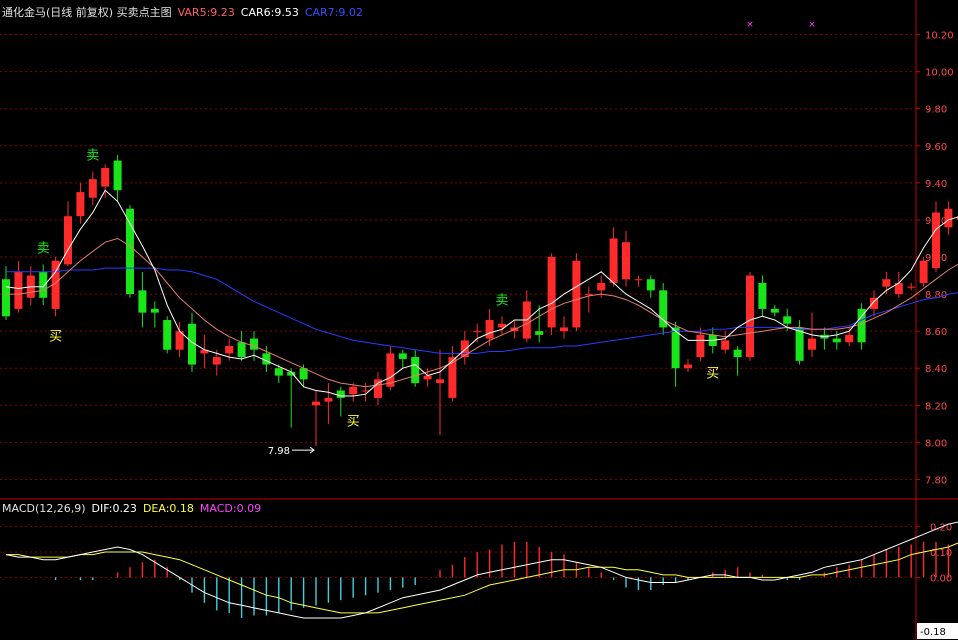  What do you see at coordinates (936, 147) in the screenshot?
I see `price-axis-label: 9.60` at bounding box center [936, 147].